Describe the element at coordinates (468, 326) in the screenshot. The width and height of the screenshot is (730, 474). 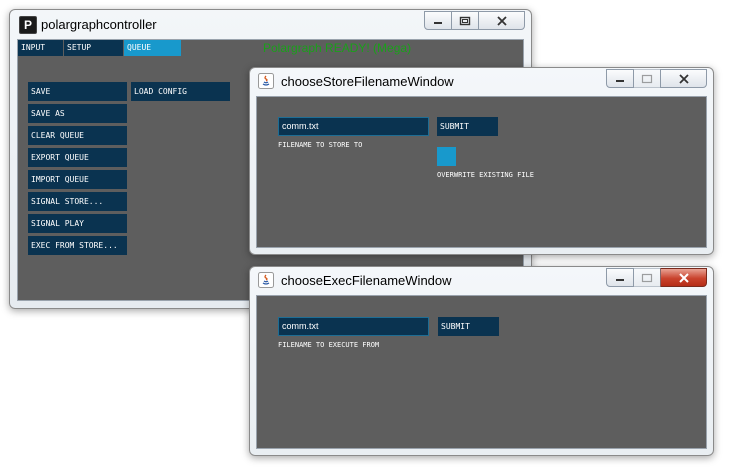
I see `exec-submit-button: SUBMIT` at that location.